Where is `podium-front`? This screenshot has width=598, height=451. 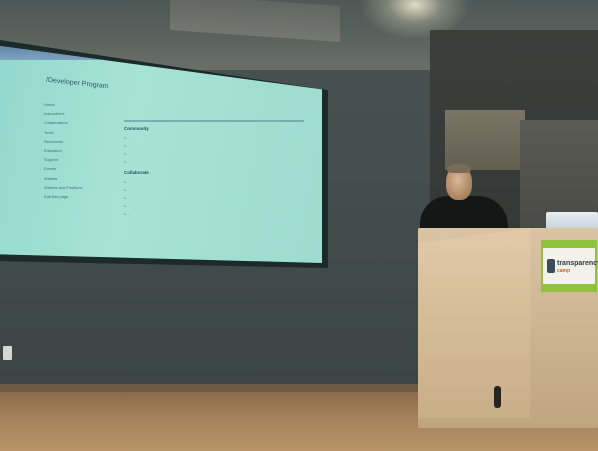
podium-front is located at coordinates (474, 323).